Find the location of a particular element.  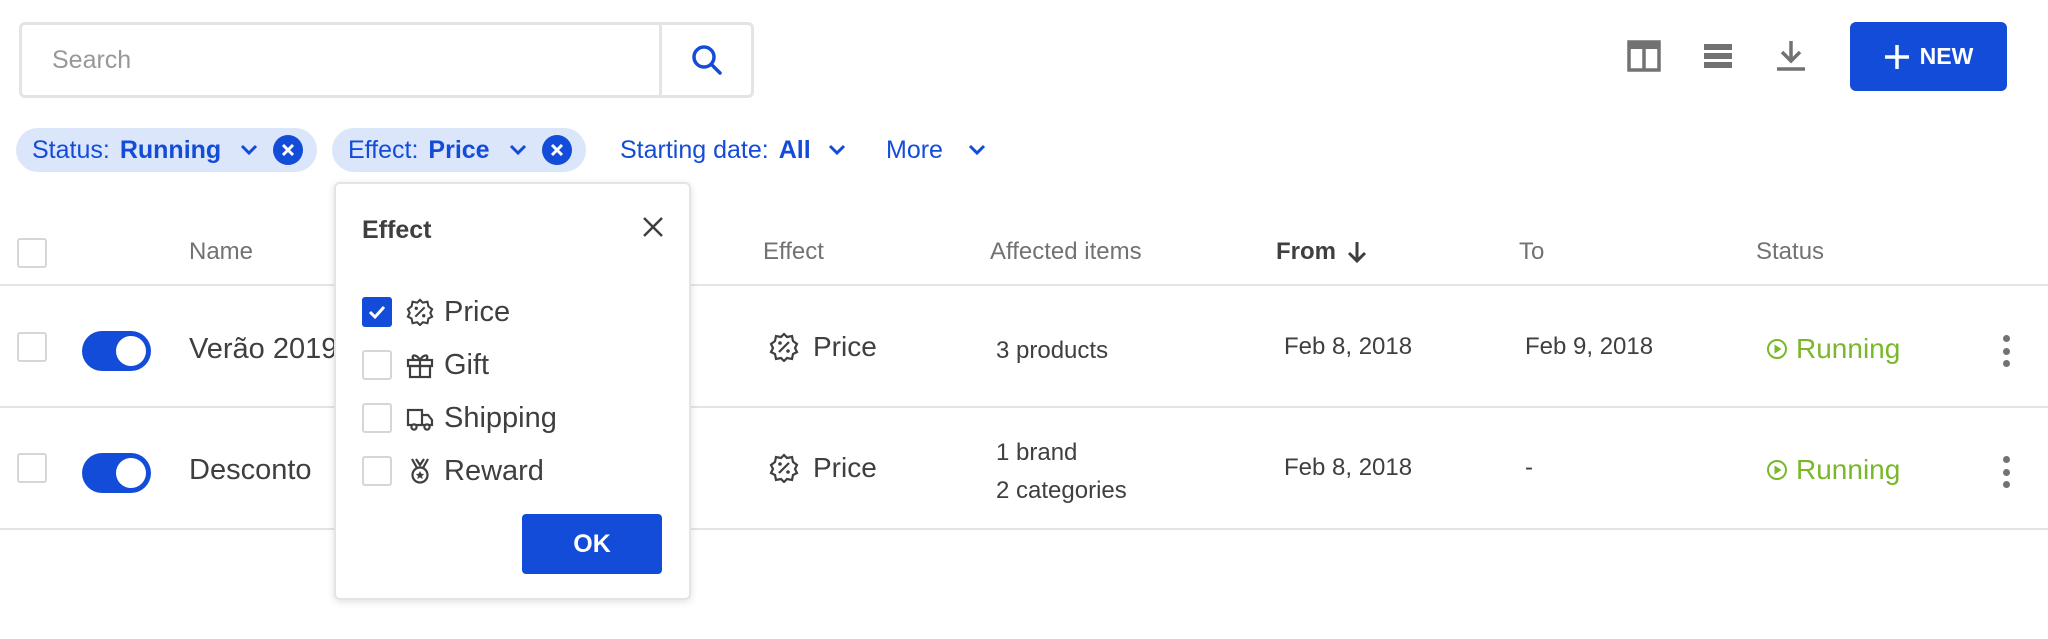

select-all-checkbox is located at coordinates (32, 253).